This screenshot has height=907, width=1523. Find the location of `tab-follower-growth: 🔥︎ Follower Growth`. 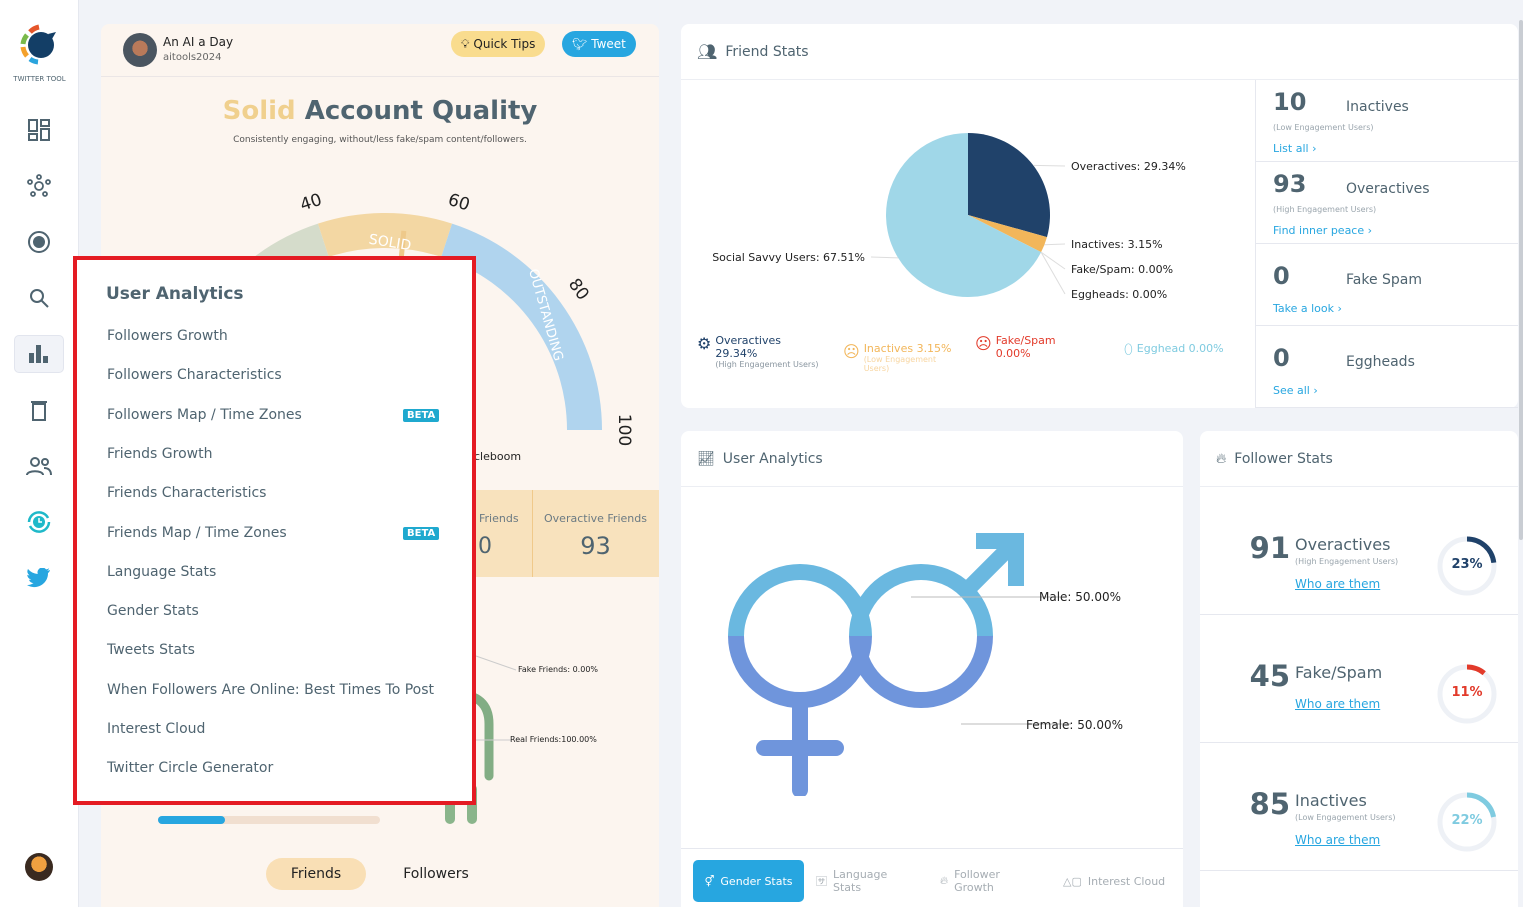

tab-follower-growth: 🔥︎ Follower Growth is located at coordinates (985, 881).